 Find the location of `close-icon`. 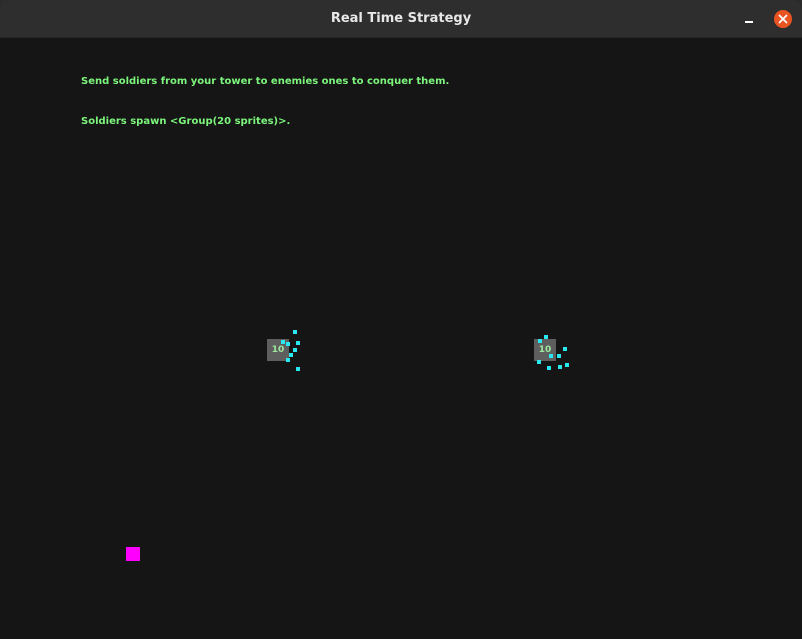

close-icon is located at coordinates (783, 19).